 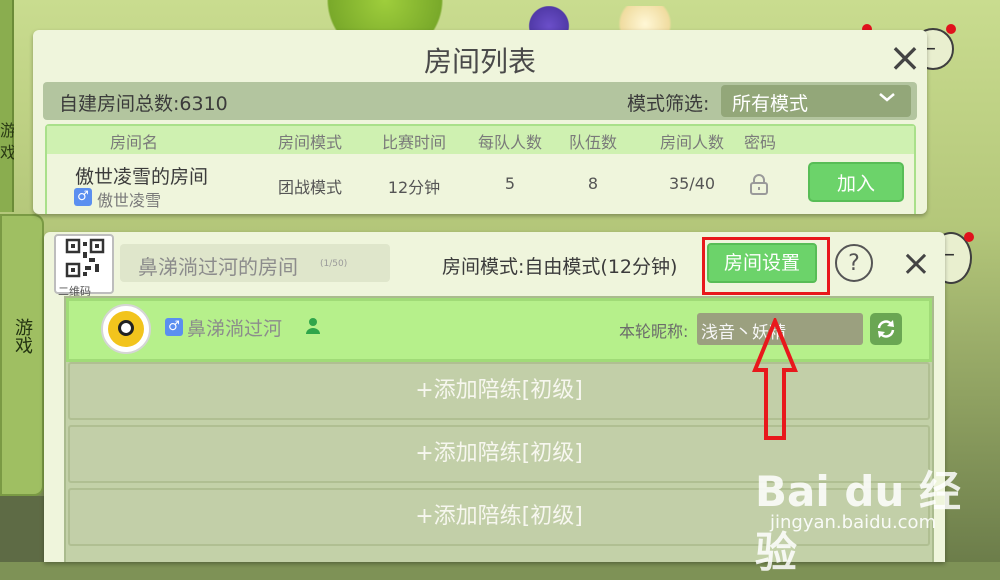 I want to click on col-team-count: 队伍数, so click(x=592, y=142).